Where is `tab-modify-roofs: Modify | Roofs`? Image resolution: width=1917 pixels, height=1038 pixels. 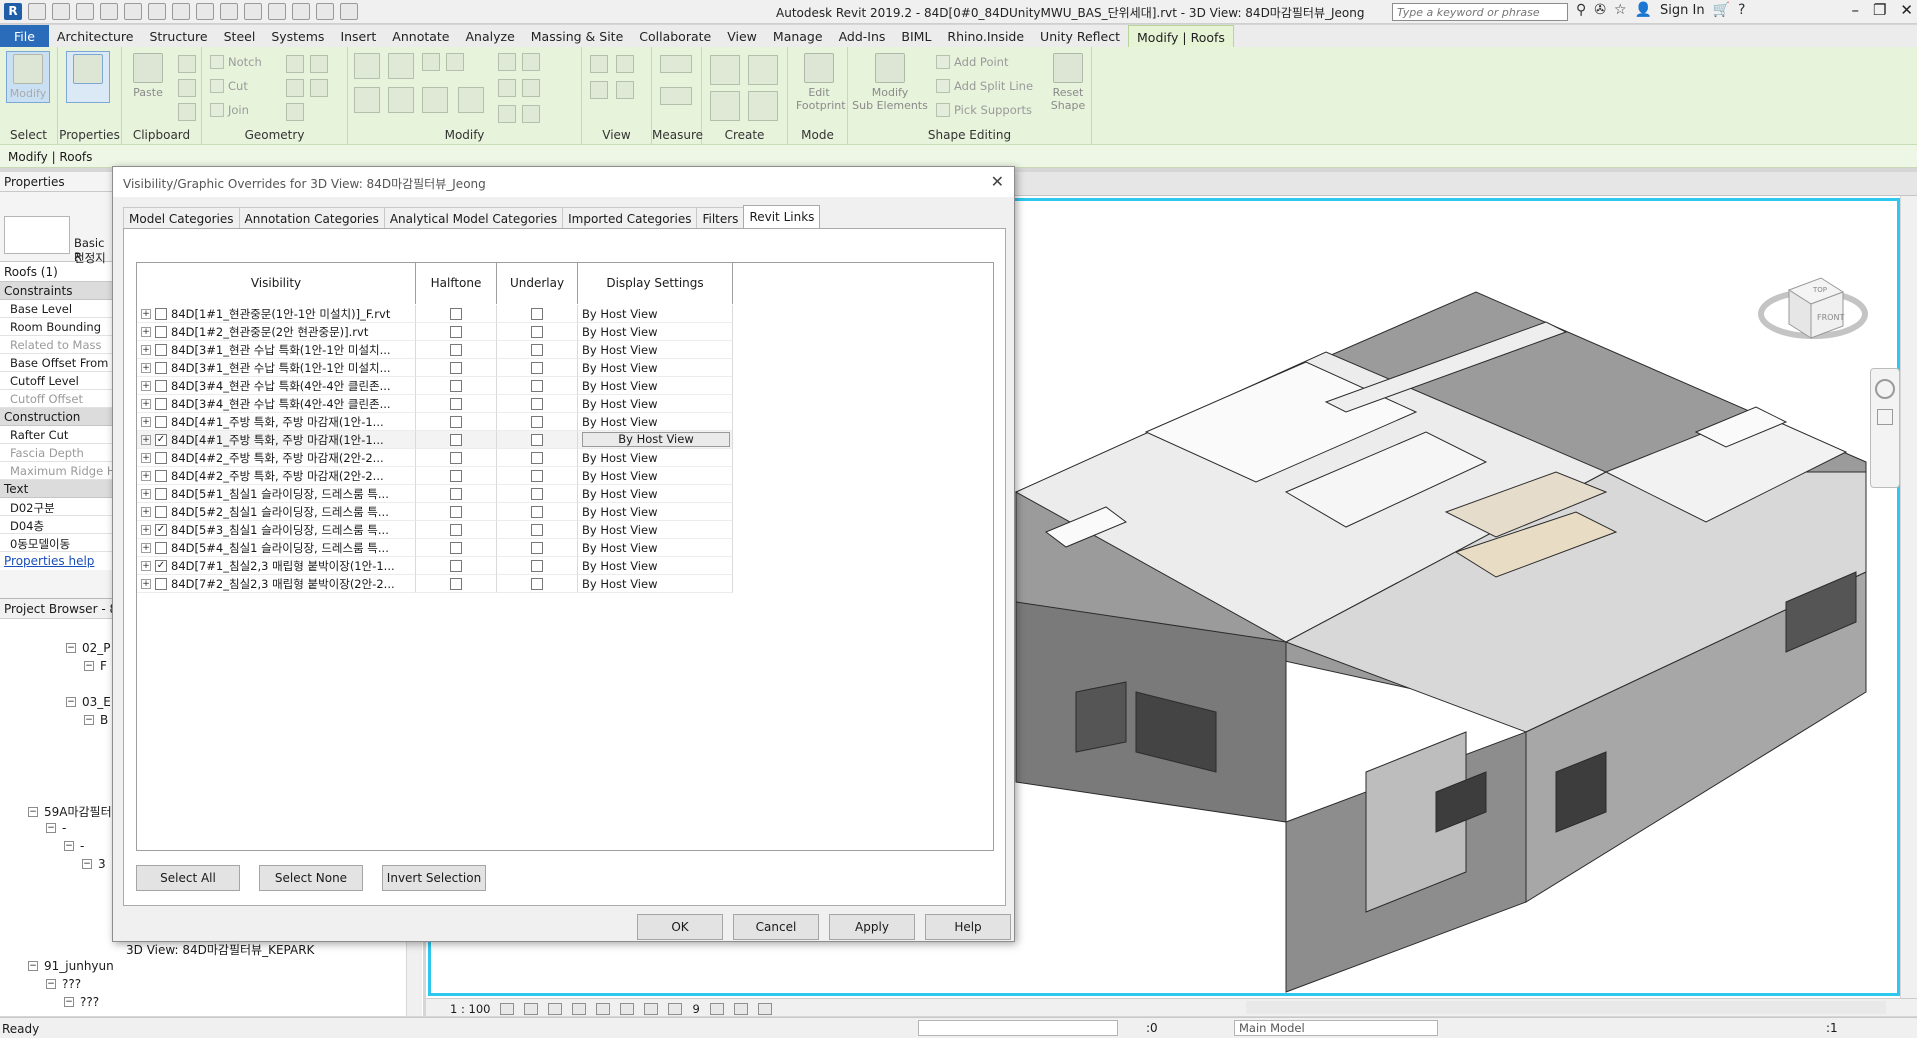 tab-modify-roofs: Modify | Roofs is located at coordinates (1181, 36).